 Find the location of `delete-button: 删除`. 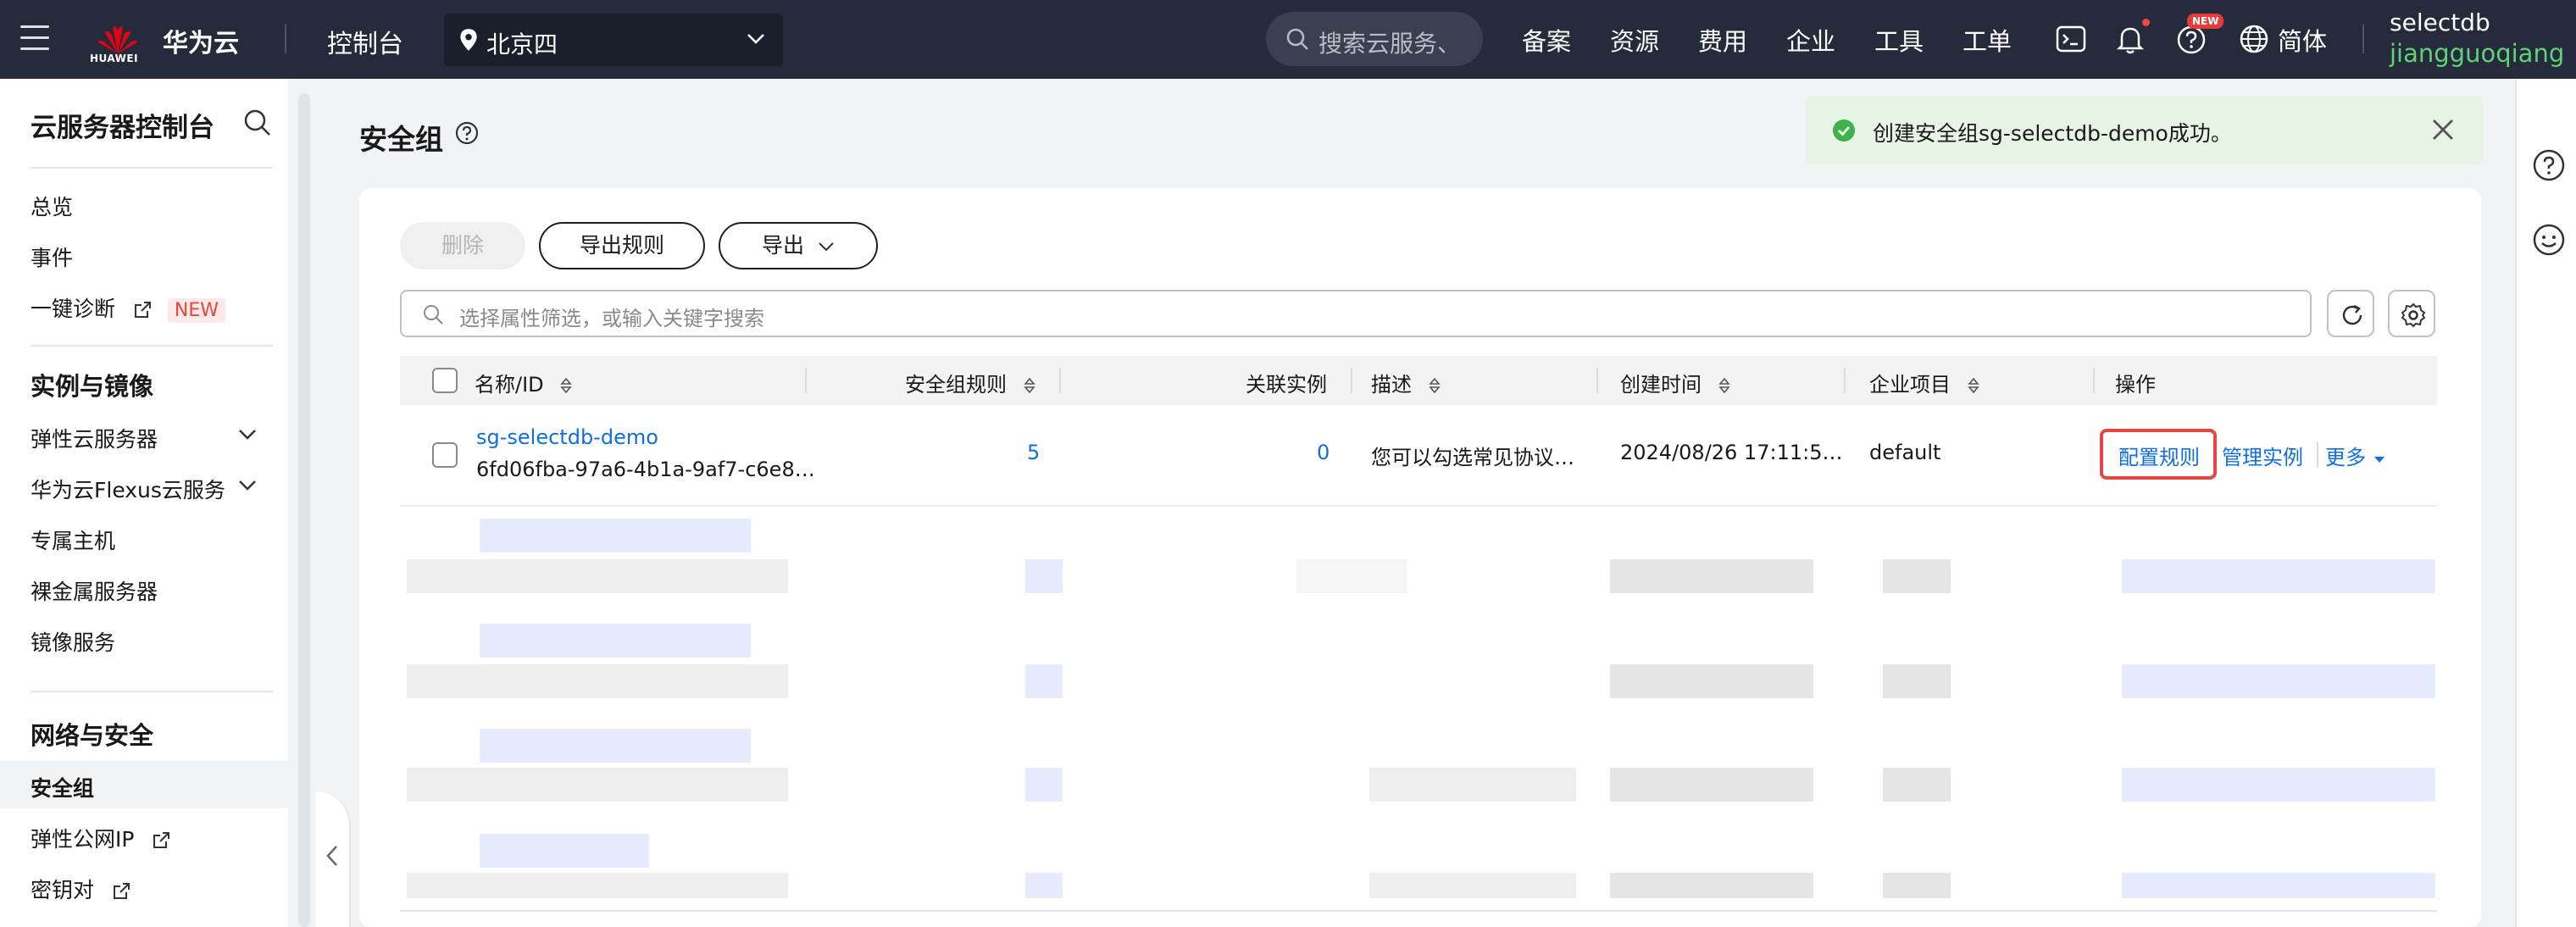

delete-button: 删除 is located at coordinates (462, 245).